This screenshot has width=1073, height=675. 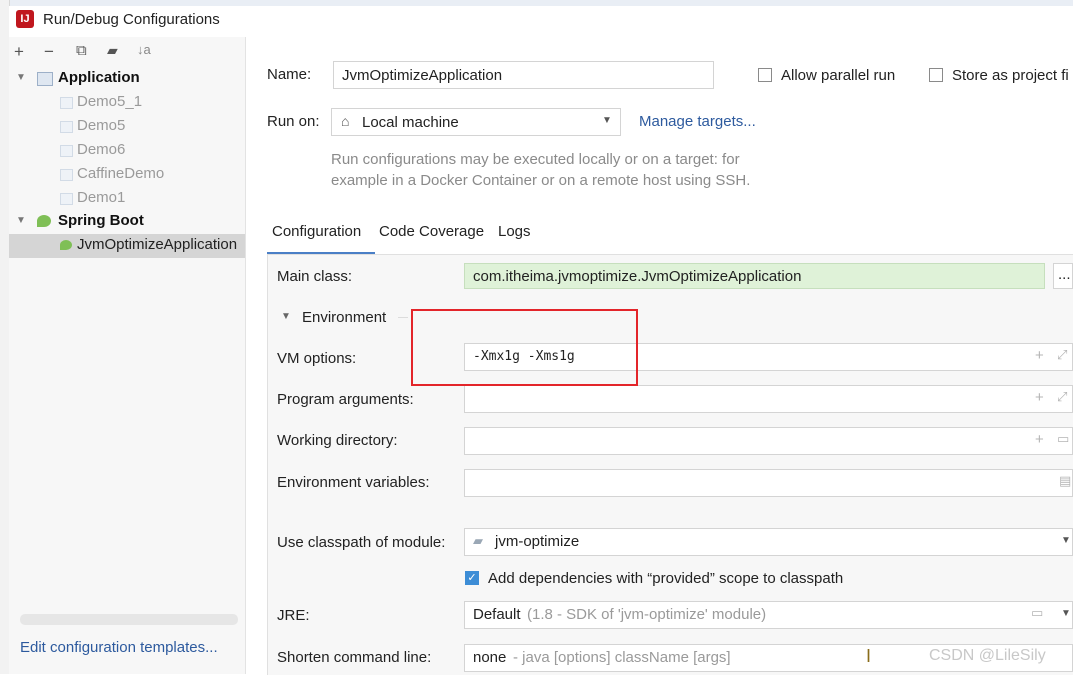 I want to click on tree-item-application: ▼ Application, so click(x=127, y=79).